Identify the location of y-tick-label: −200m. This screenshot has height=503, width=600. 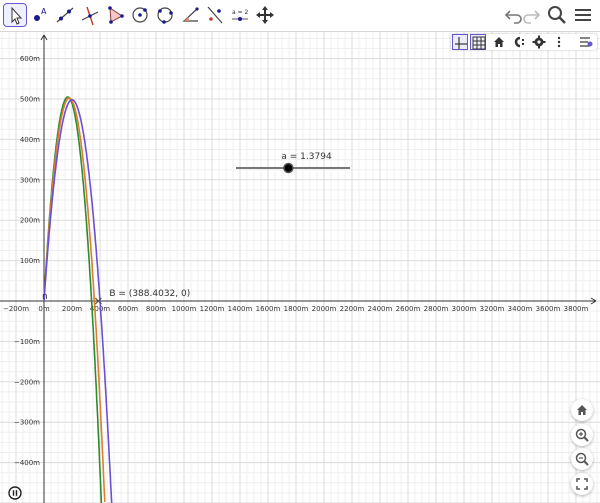
(27, 382).